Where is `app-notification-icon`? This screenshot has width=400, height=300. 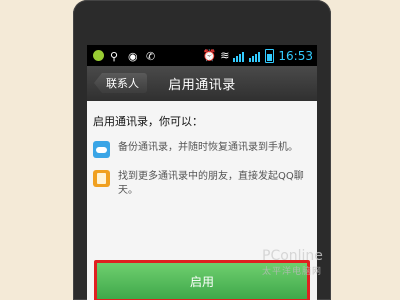 app-notification-icon is located at coordinates (98, 55).